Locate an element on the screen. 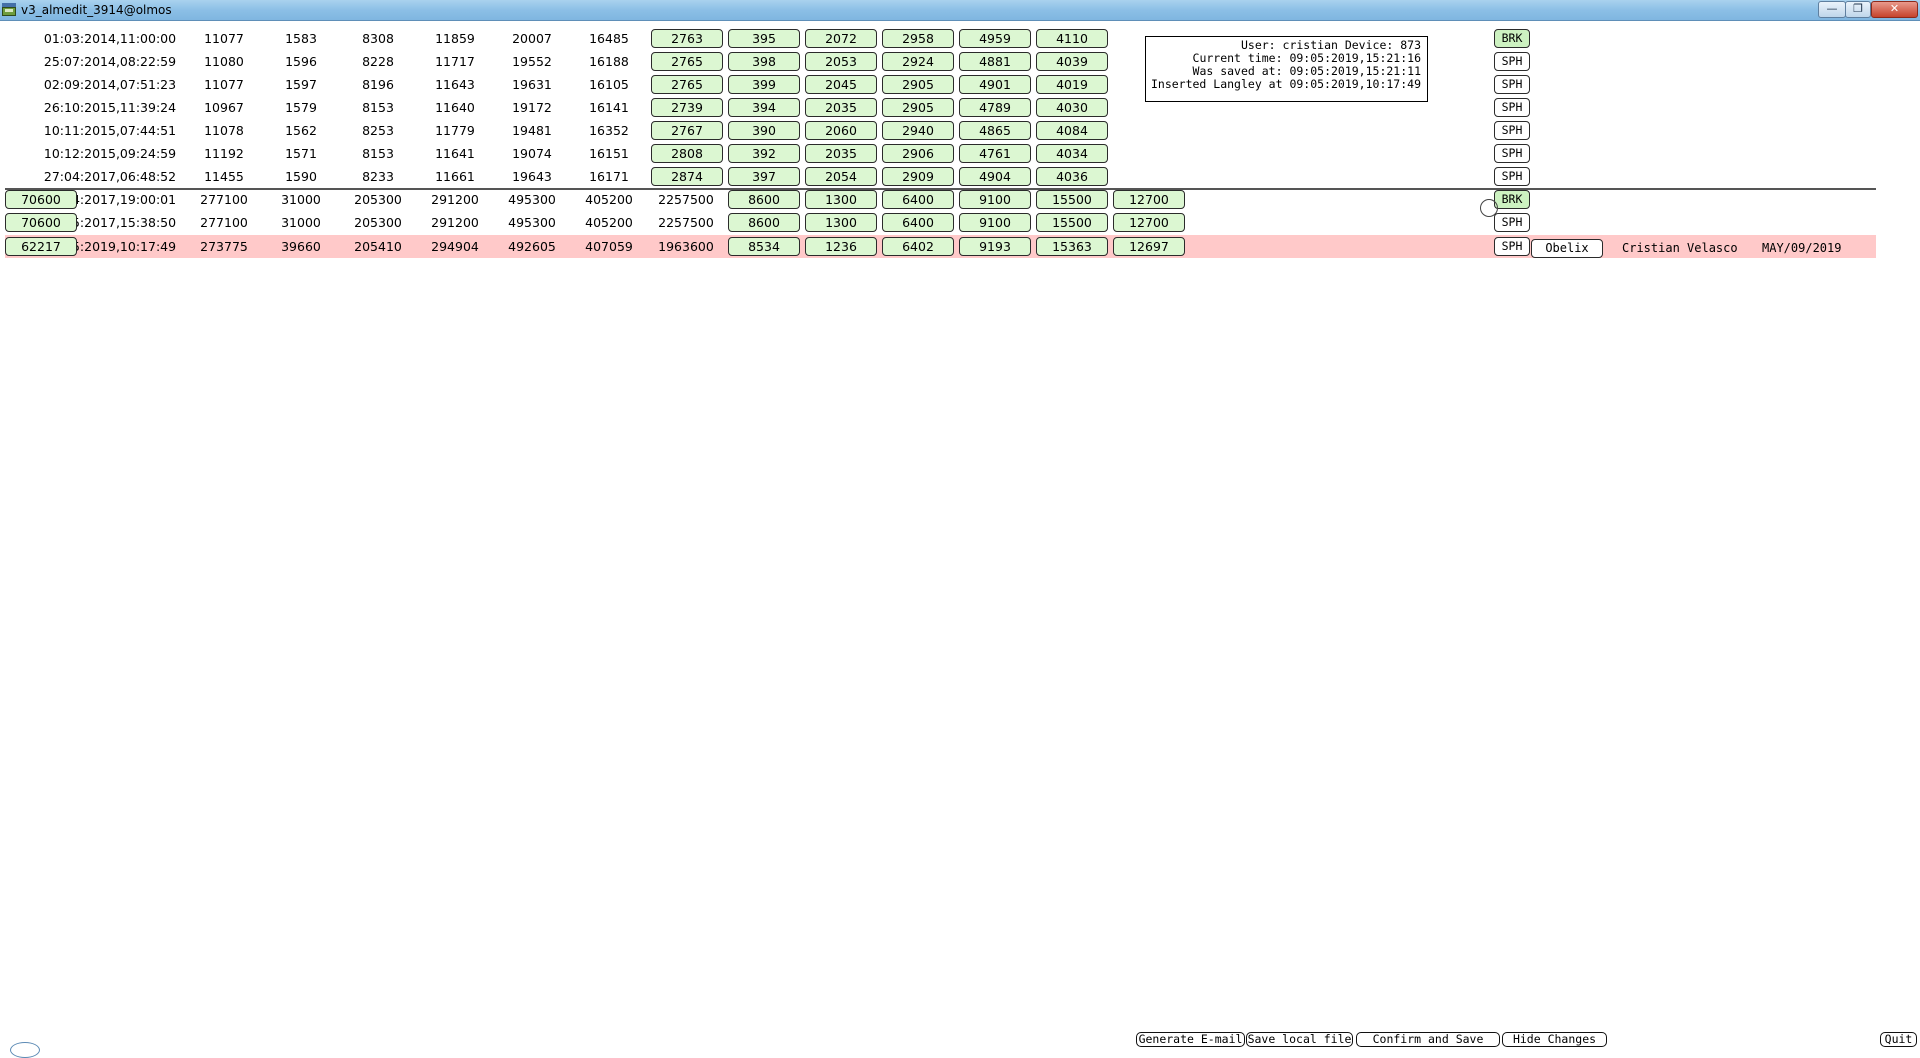 The width and height of the screenshot is (1920, 1058). row-value: 405200 is located at coordinates (609, 199).